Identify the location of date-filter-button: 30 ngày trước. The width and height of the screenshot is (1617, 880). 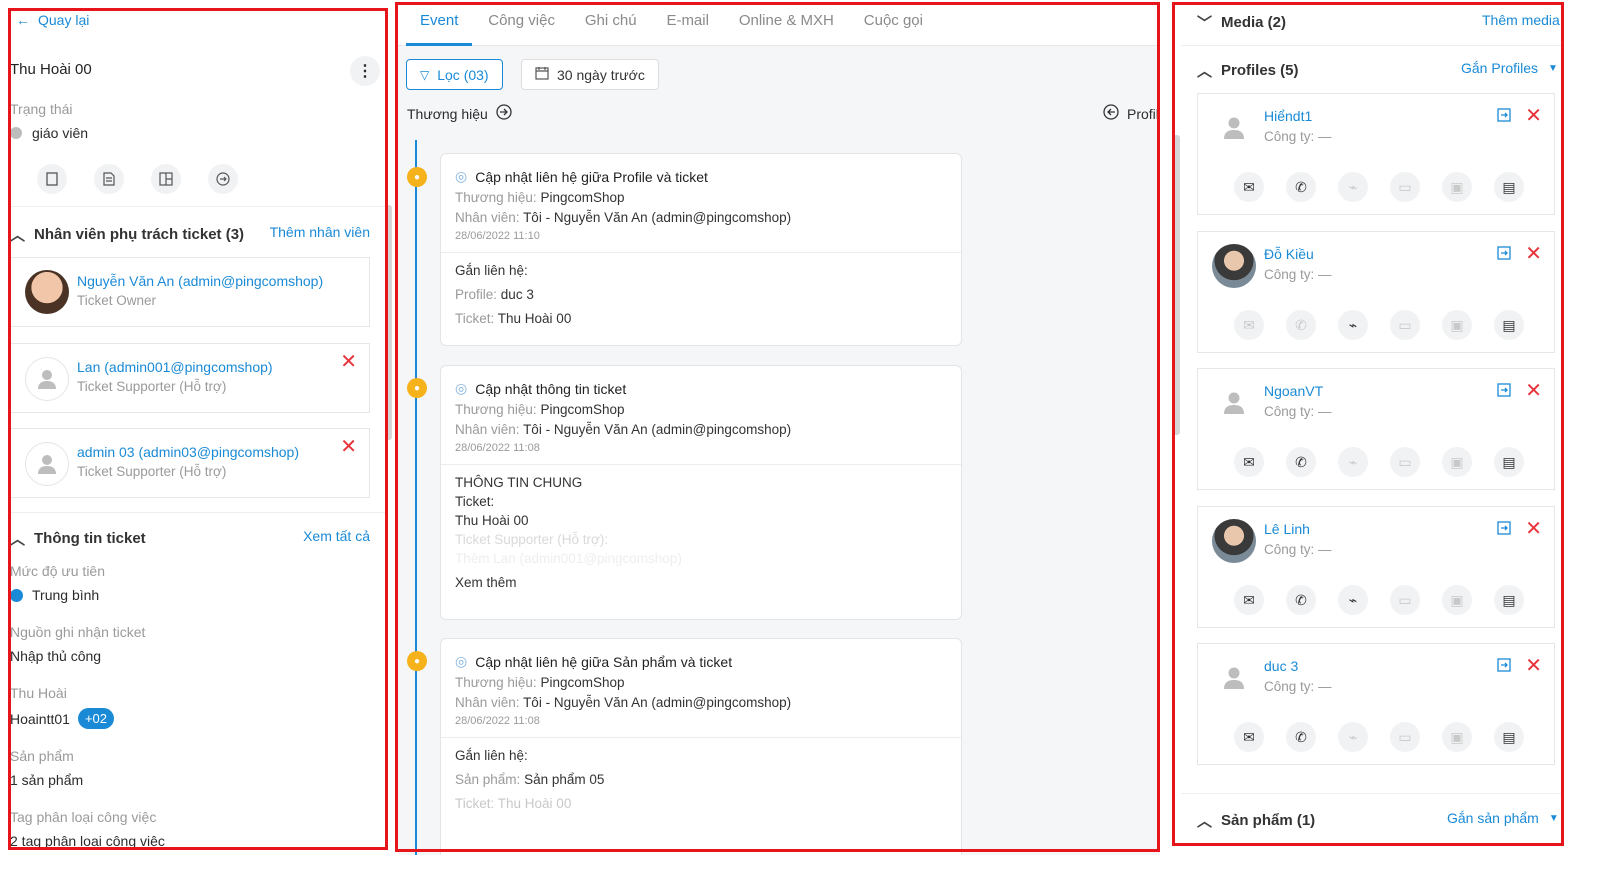
(590, 74).